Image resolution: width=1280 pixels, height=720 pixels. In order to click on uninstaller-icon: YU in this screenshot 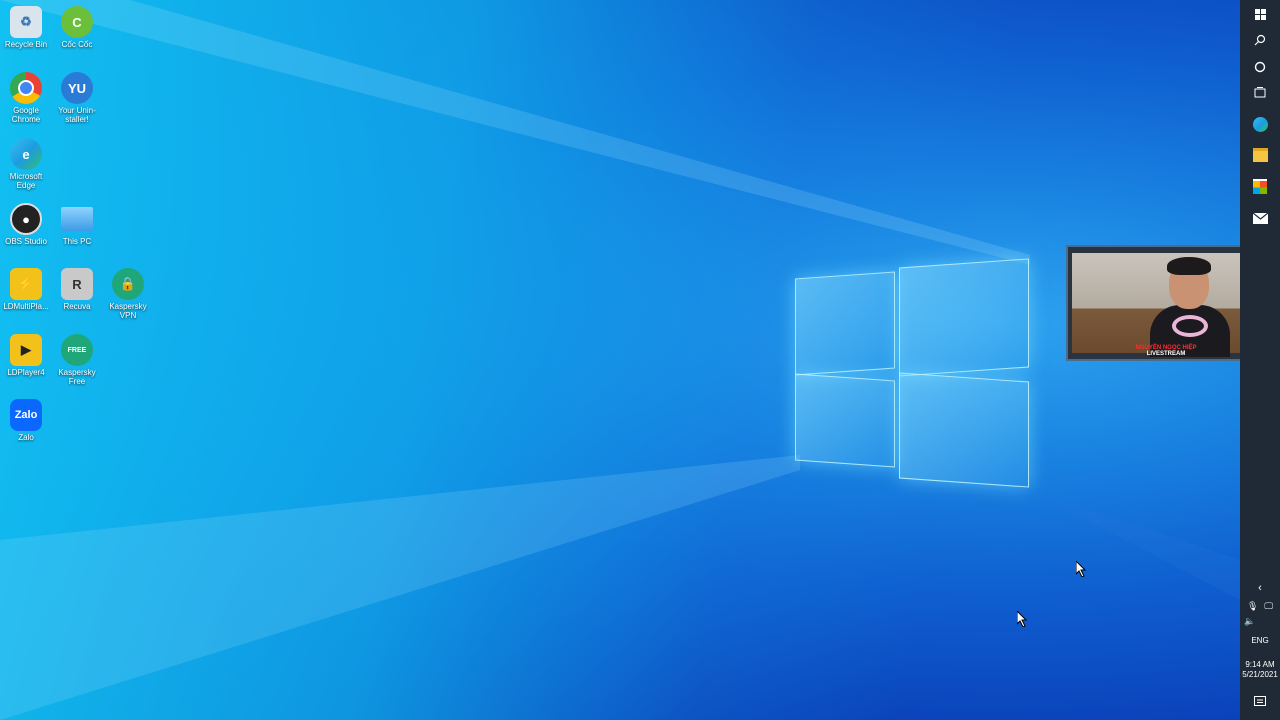, I will do `click(77, 88)`.